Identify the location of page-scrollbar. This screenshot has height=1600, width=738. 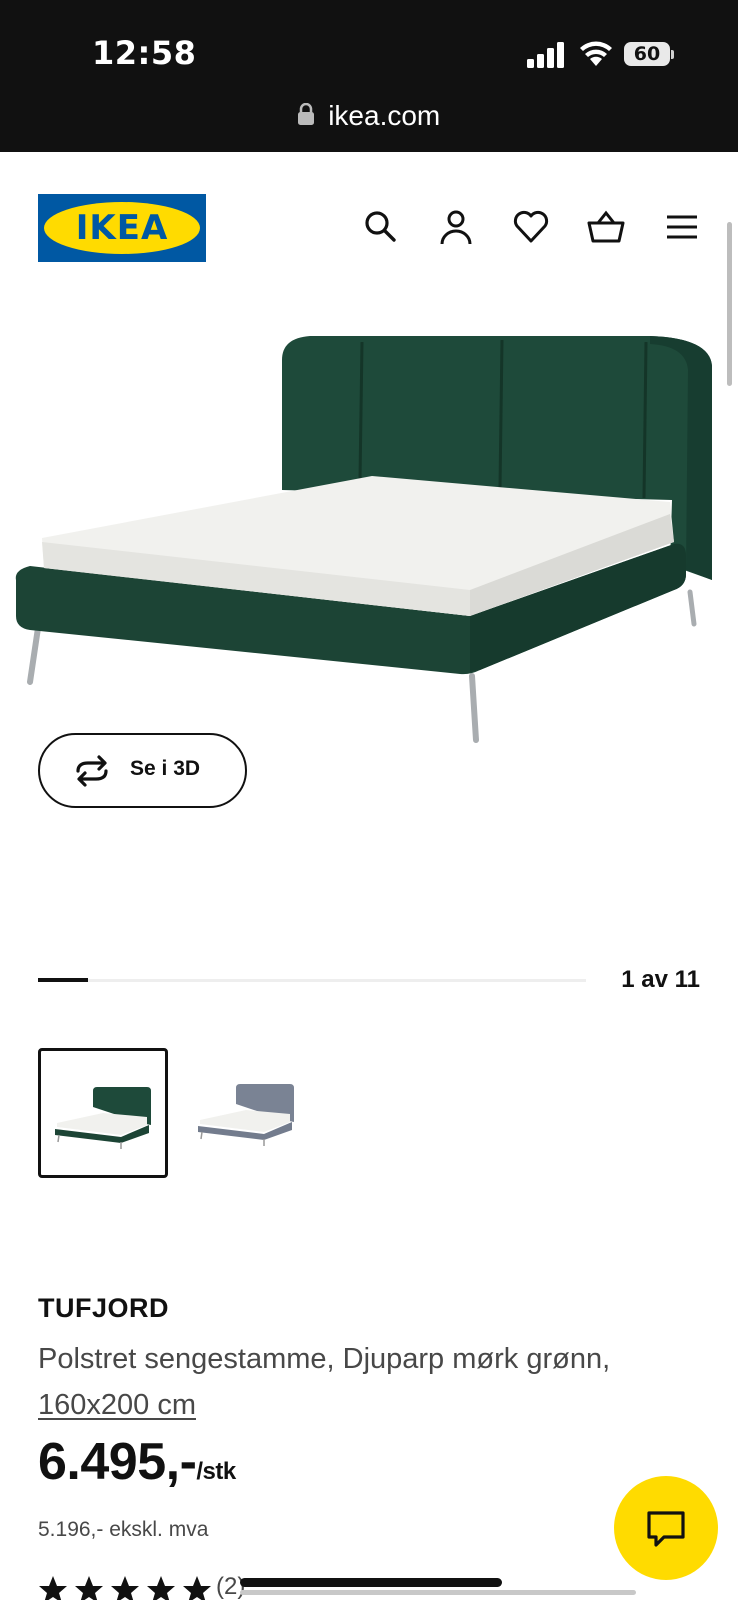
(729, 304).